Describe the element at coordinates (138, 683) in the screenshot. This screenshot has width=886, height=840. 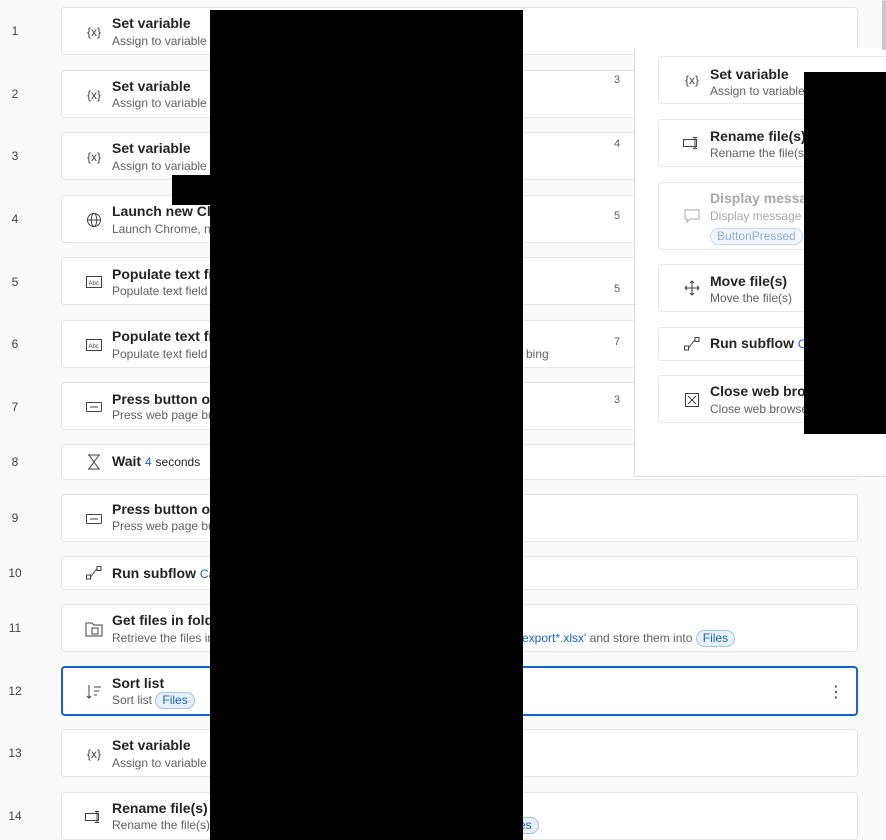
I see `action-title: Sort list` at that location.